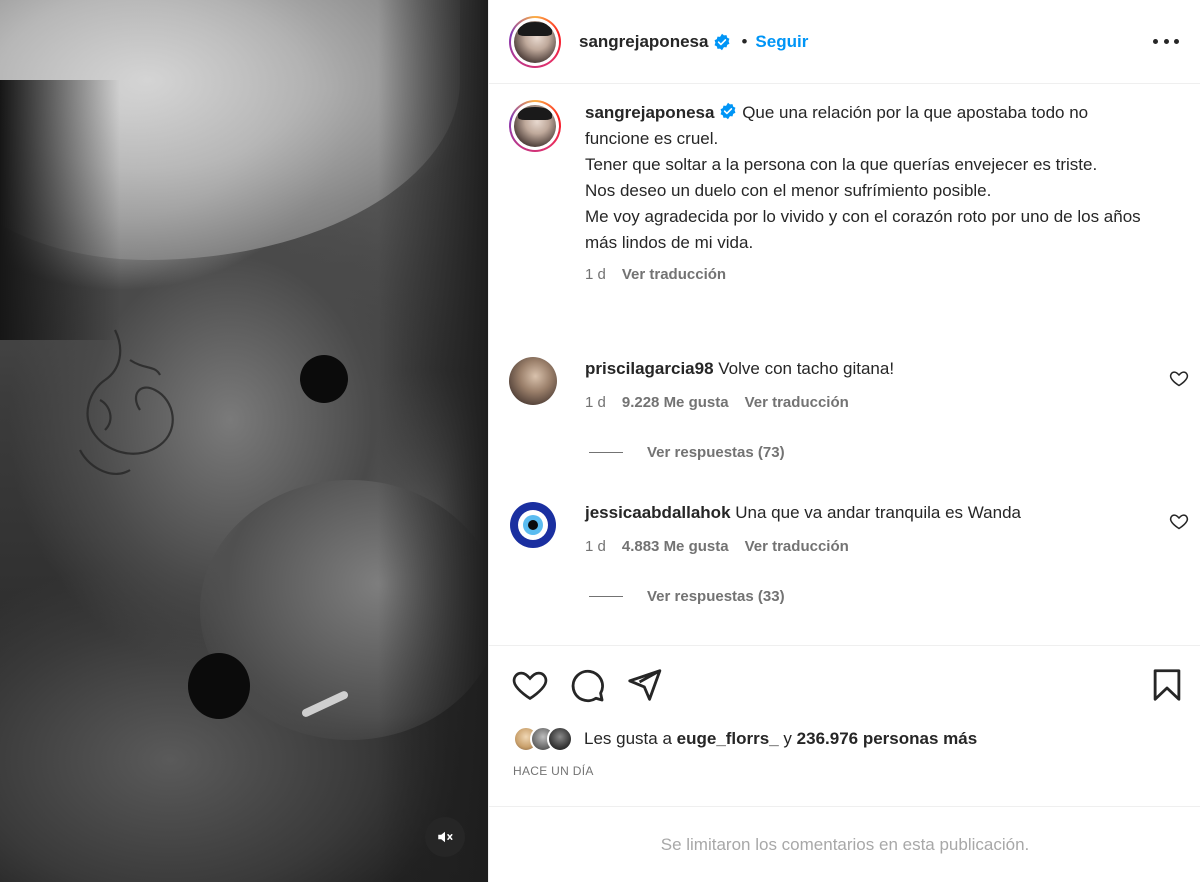 The height and width of the screenshot is (882, 1200). I want to click on caption-time: 1 d, so click(595, 274).